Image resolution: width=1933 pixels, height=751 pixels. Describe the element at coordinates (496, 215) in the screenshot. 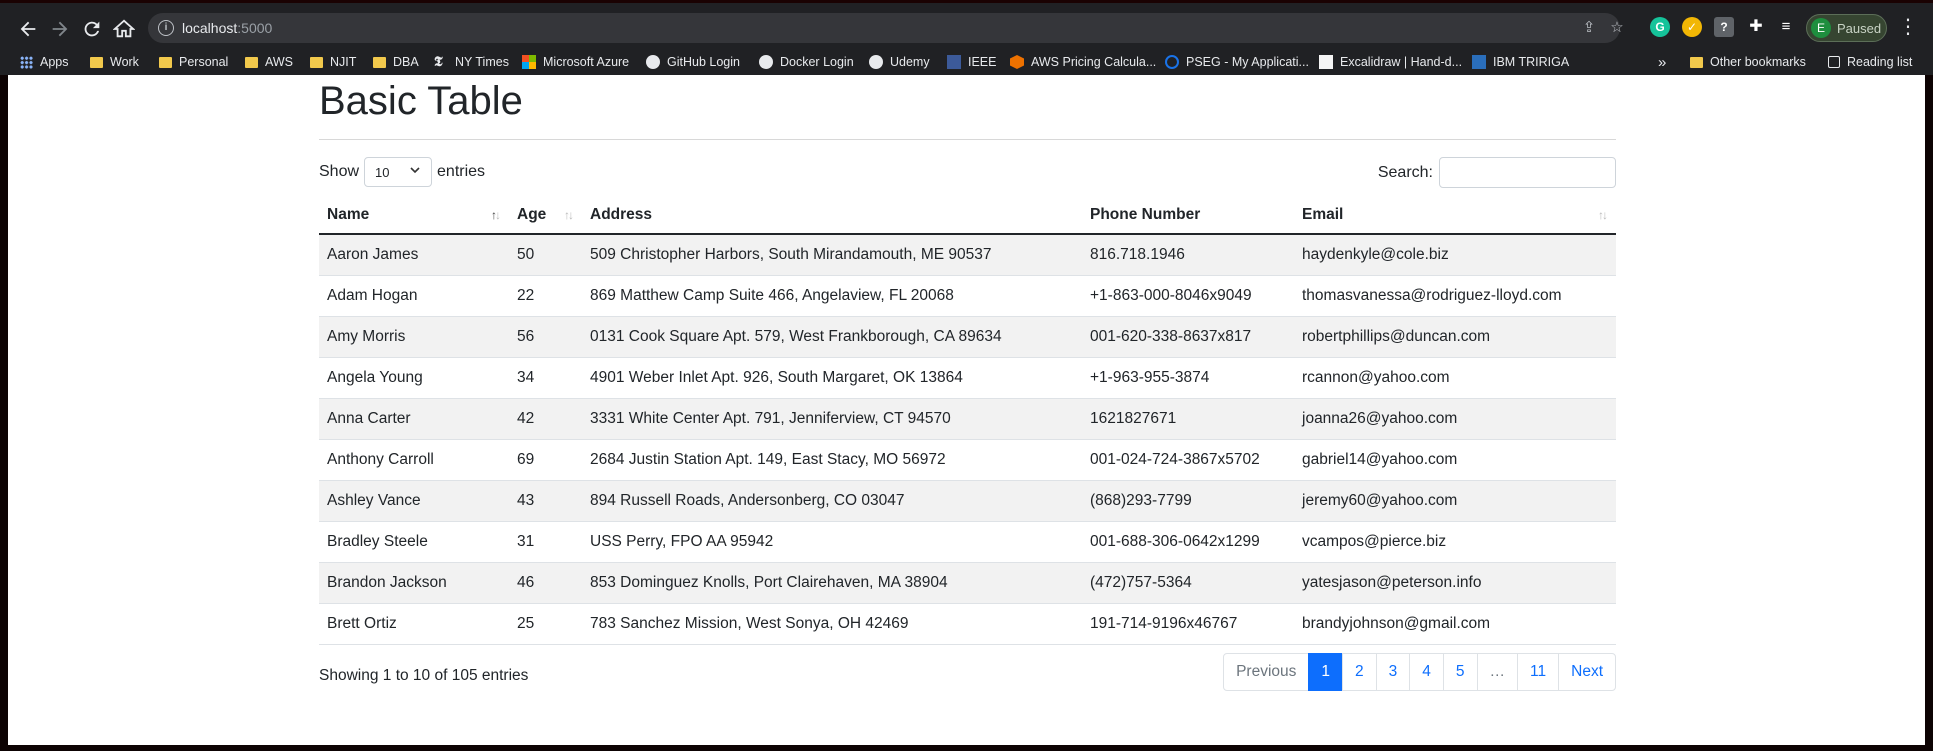

I see `sort-ascending-icon: ↑↓` at that location.